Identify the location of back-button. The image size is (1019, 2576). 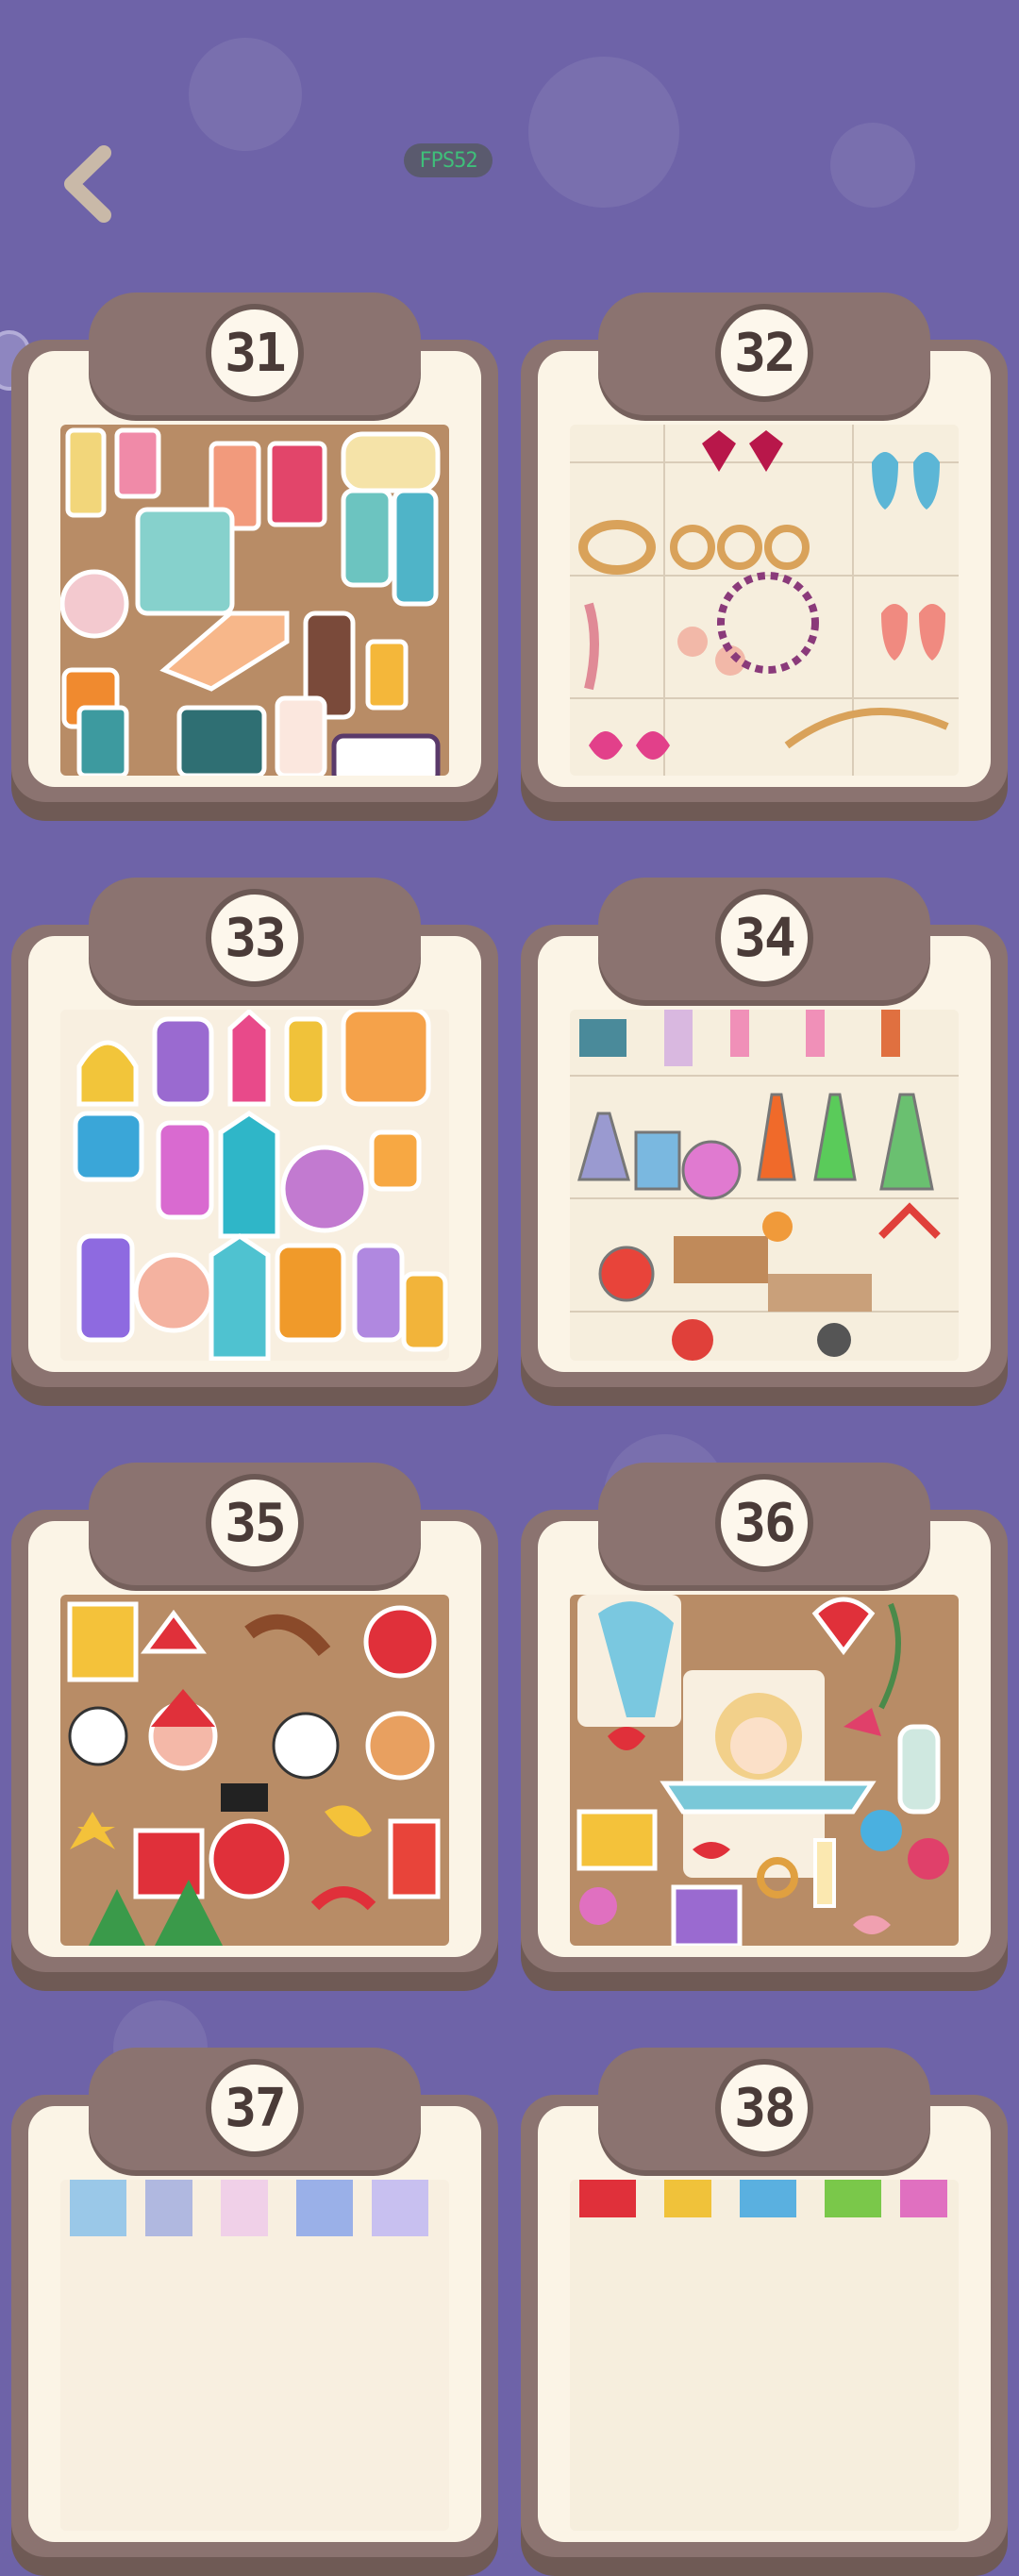
(87, 184).